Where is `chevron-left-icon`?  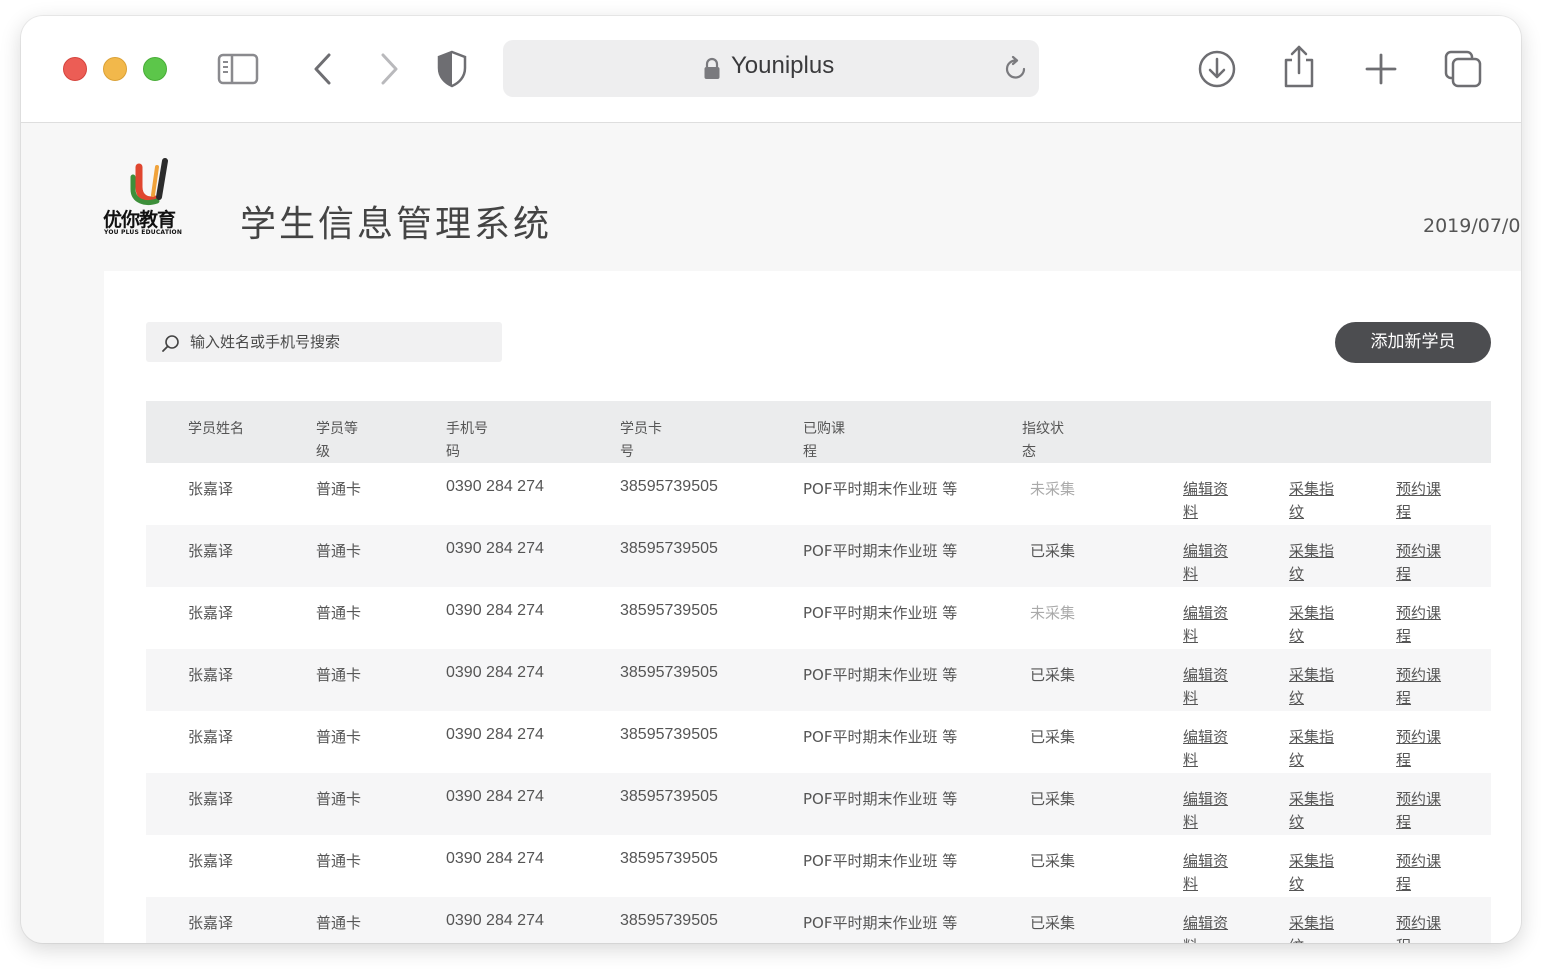
chevron-left-icon is located at coordinates (323, 69).